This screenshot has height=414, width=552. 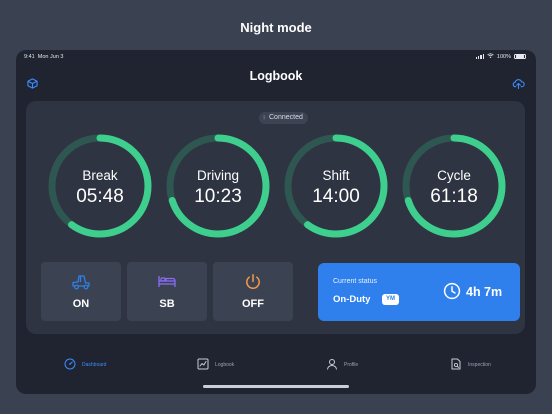 I want to click on signal-icon, so click(x=479, y=56).